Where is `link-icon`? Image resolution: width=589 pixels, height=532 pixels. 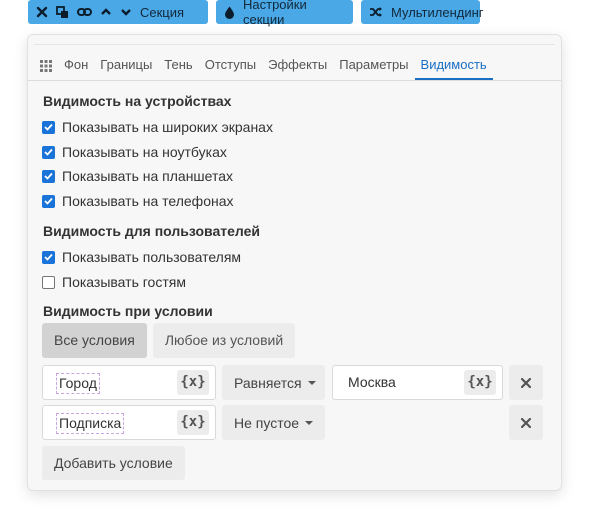
link-icon is located at coordinates (84, 12).